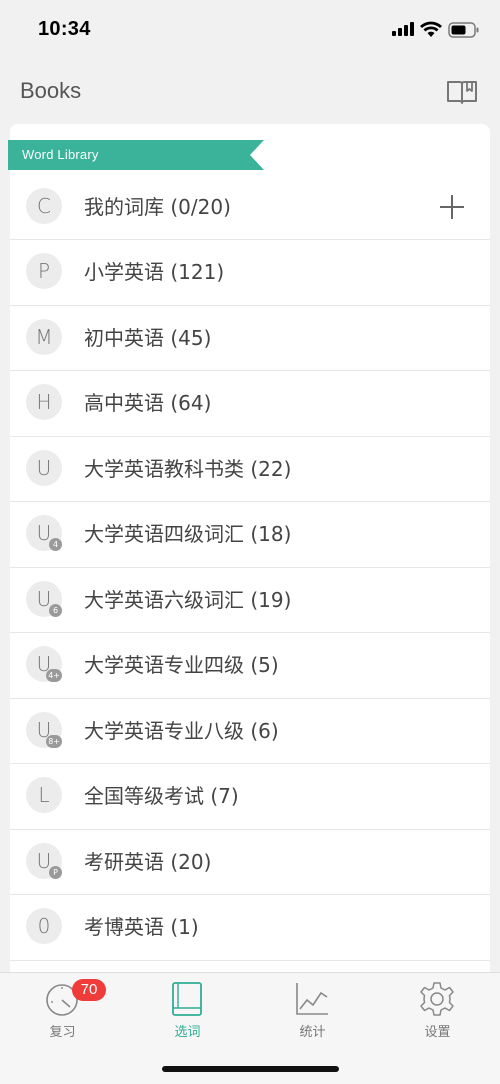  I want to click on status-bar: 10:34, so click(250, 30).